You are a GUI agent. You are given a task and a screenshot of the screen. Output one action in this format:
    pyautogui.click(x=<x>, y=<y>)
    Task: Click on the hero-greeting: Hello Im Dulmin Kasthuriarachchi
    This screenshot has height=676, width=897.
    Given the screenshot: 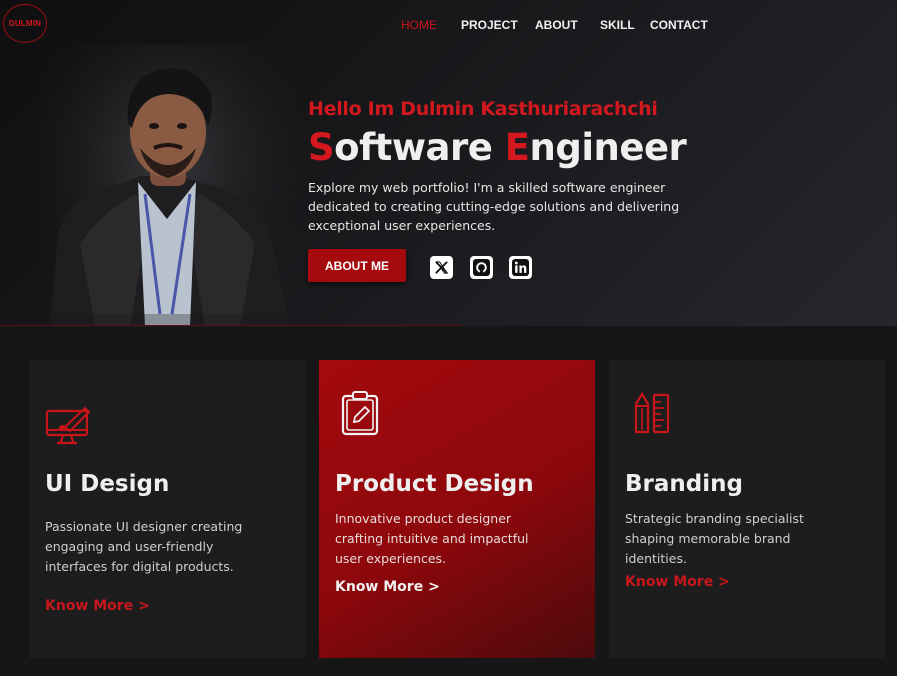 What is the action you would take?
    pyautogui.click(x=483, y=109)
    